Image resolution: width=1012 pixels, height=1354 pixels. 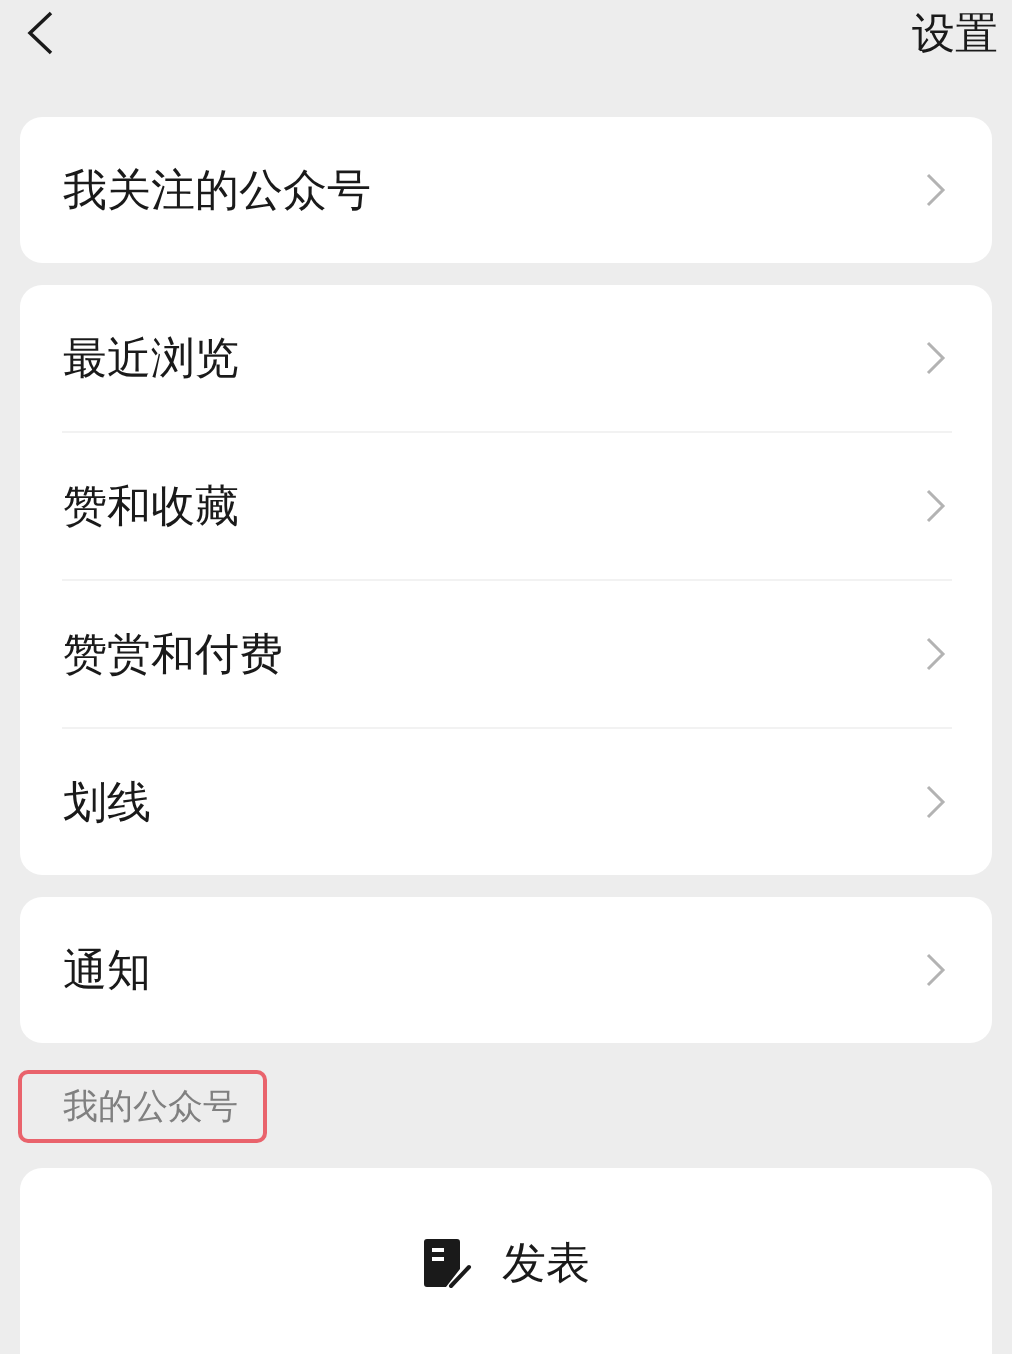 I want to click on menu-item: 通知, so click(x=506, y=970).